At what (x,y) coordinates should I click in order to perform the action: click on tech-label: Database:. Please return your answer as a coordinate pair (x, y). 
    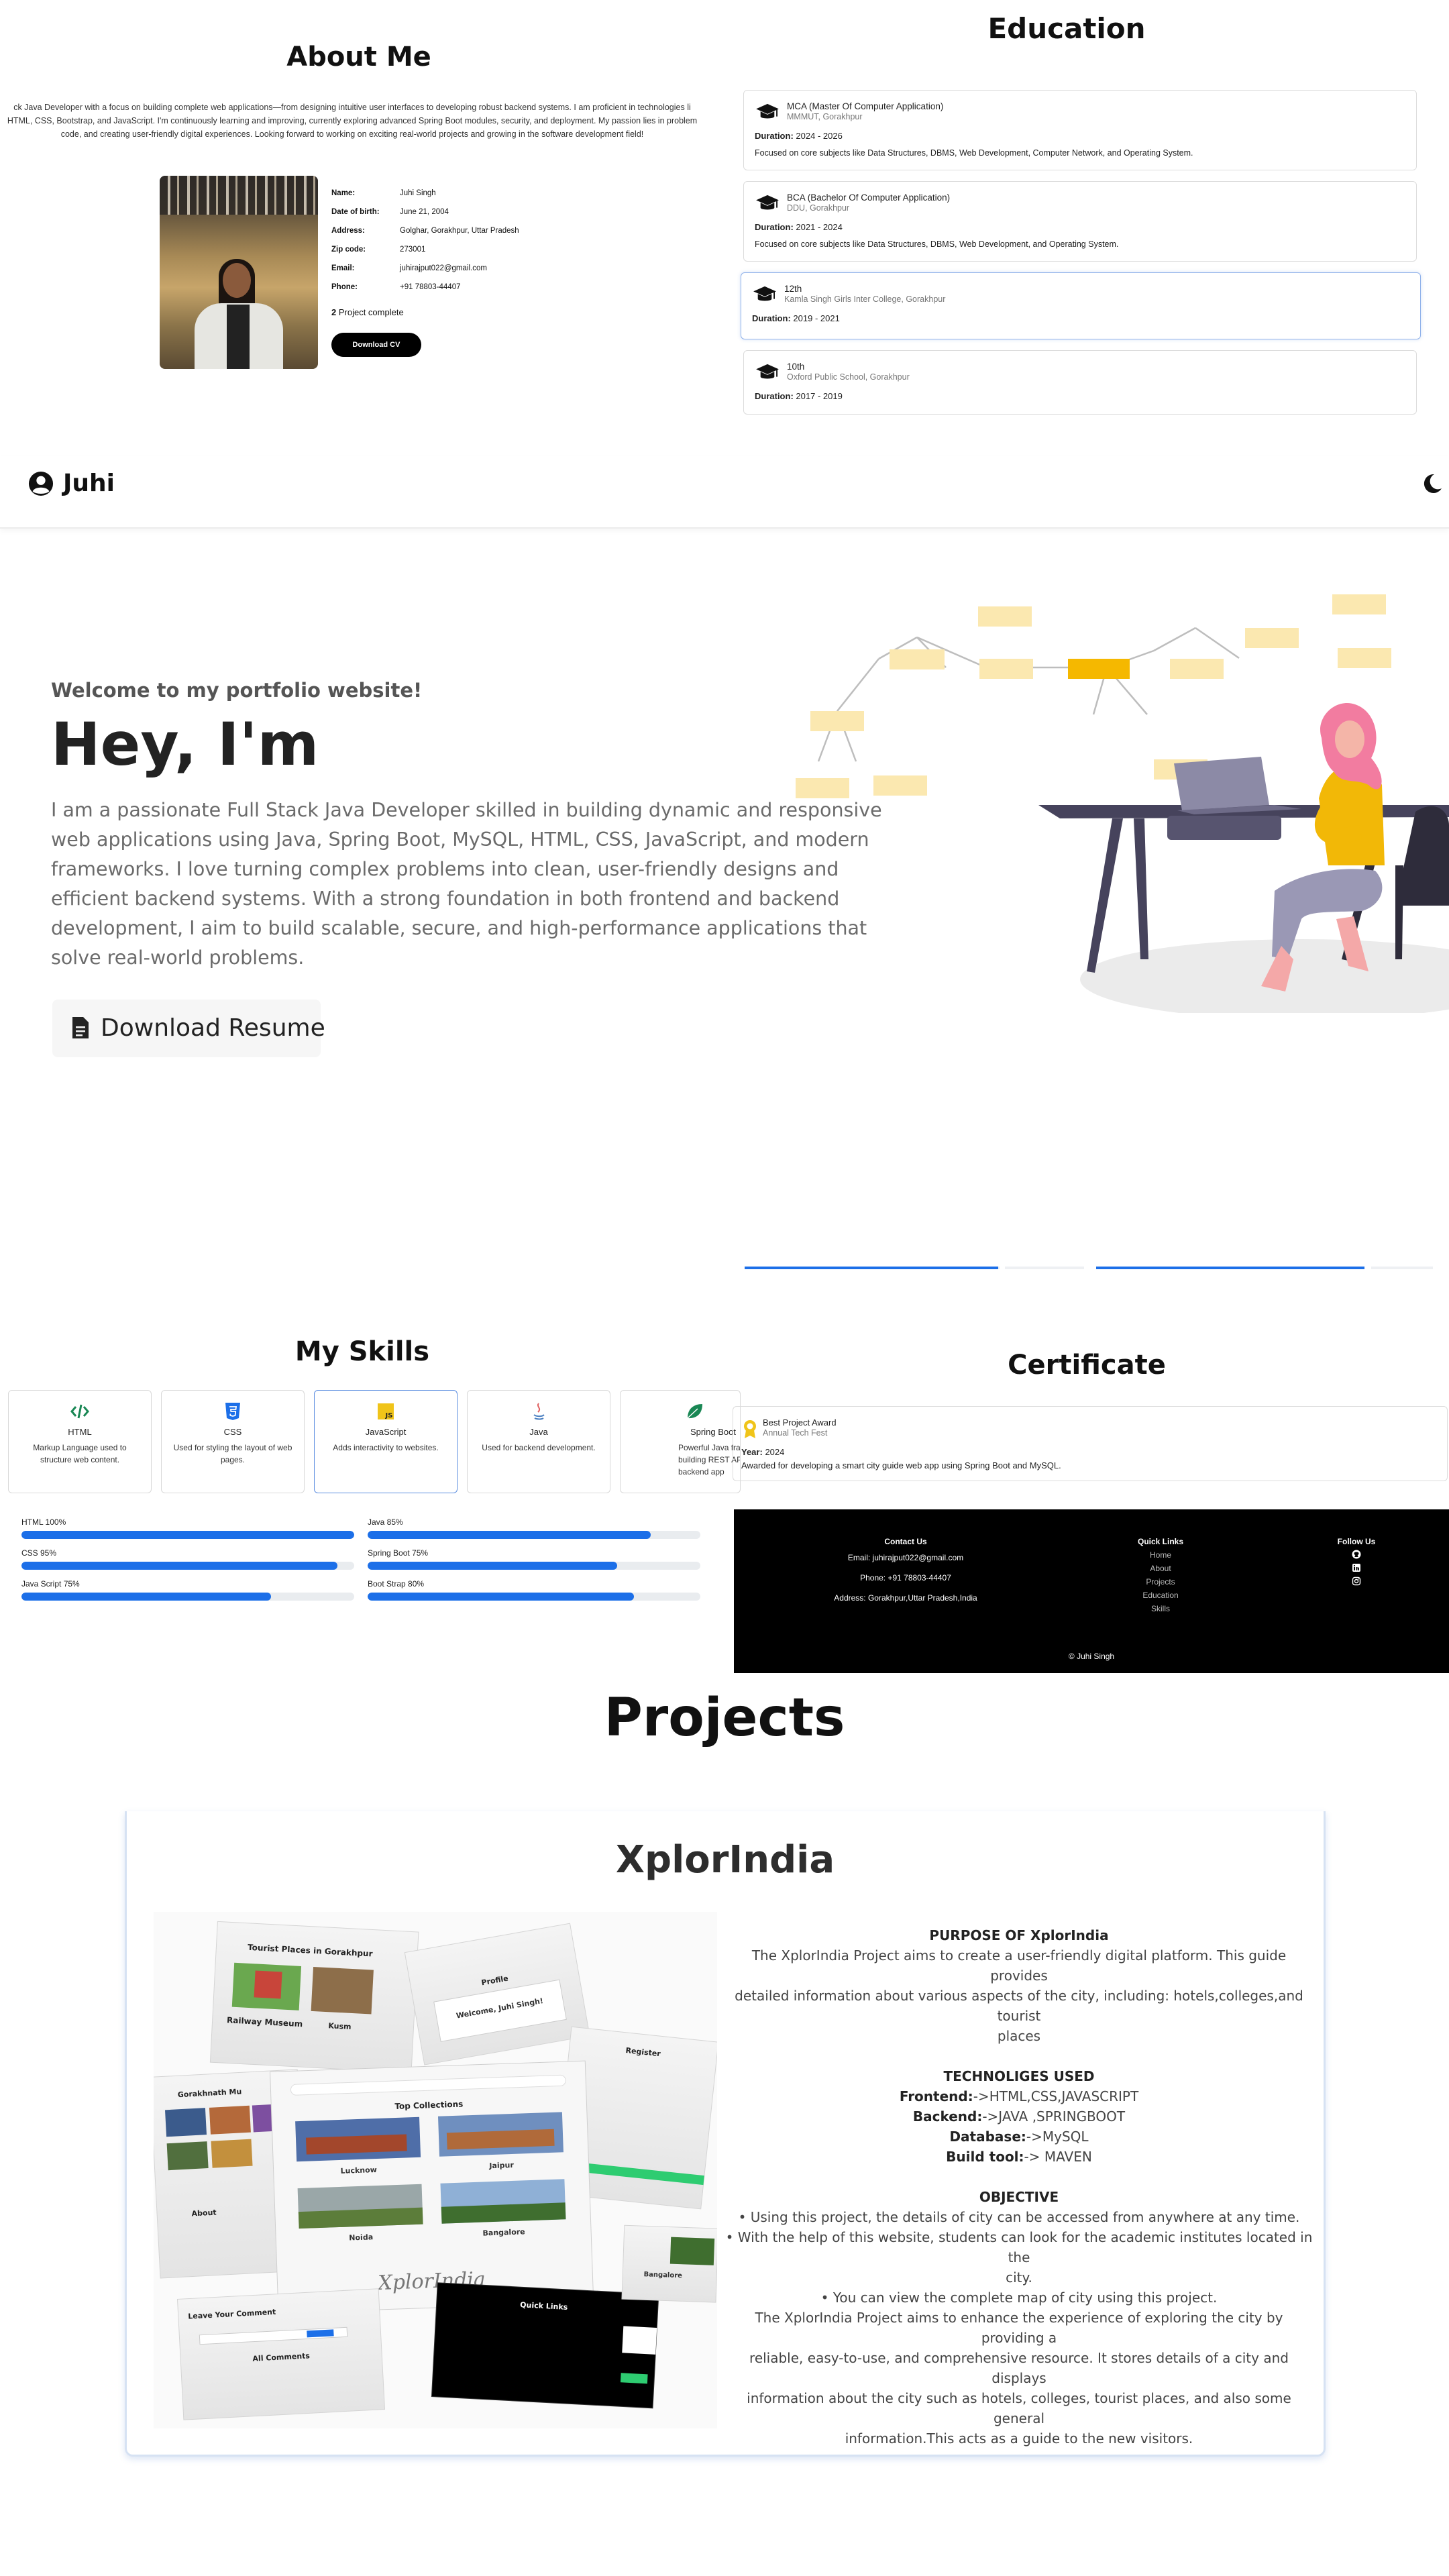
    Looking at the image, I should click on (987, 2137).